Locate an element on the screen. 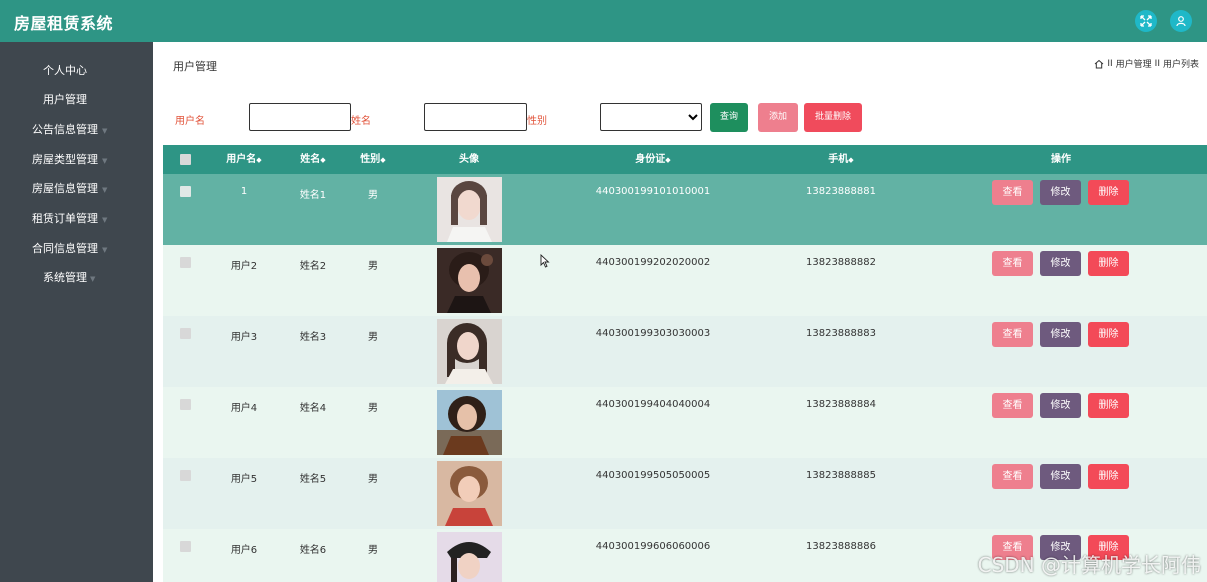 The image size is (1207, 582). cell-id-card: 440300199505050005 is located at coordinates (653, 475).